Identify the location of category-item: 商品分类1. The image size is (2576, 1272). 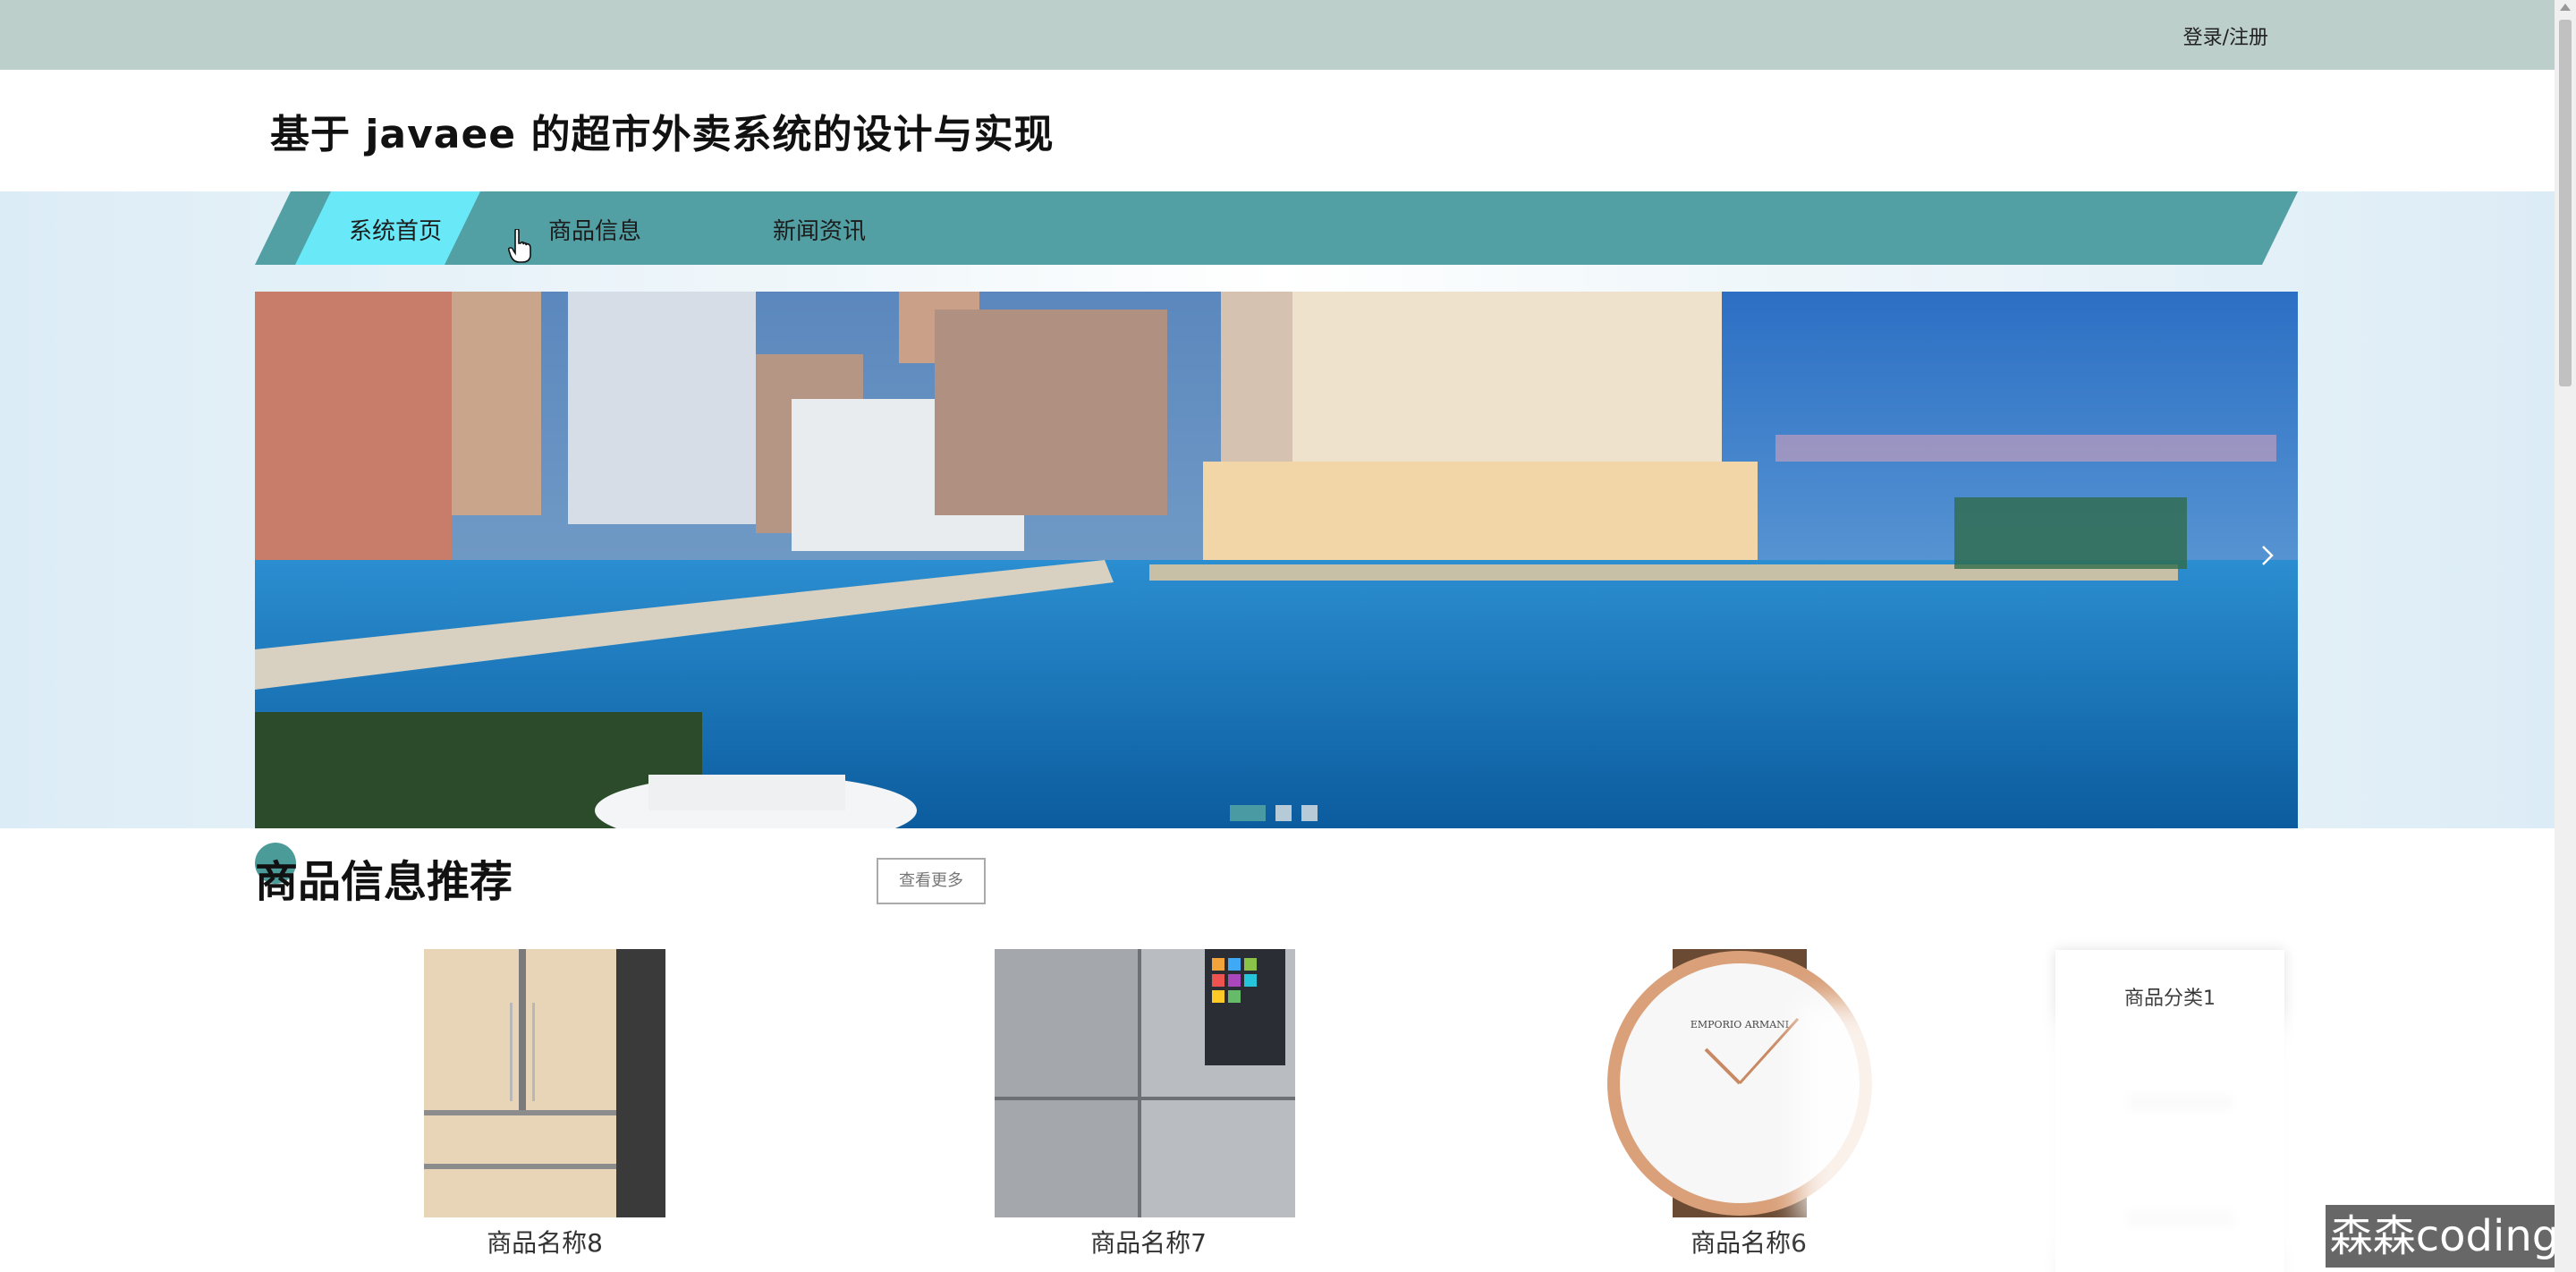
(2169, 996).